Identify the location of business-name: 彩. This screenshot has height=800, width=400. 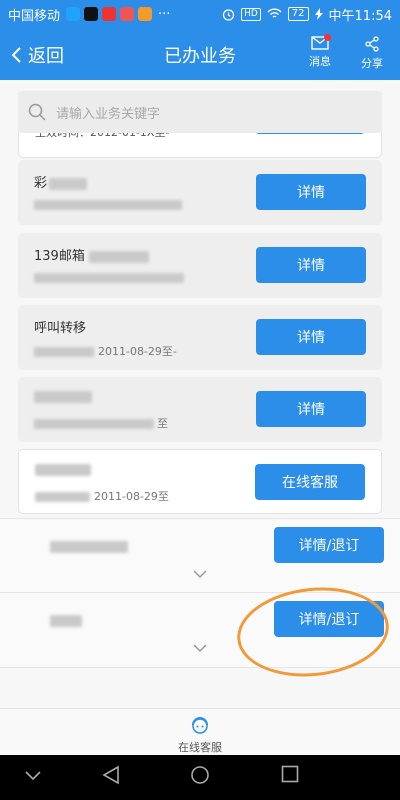
(61, 181).